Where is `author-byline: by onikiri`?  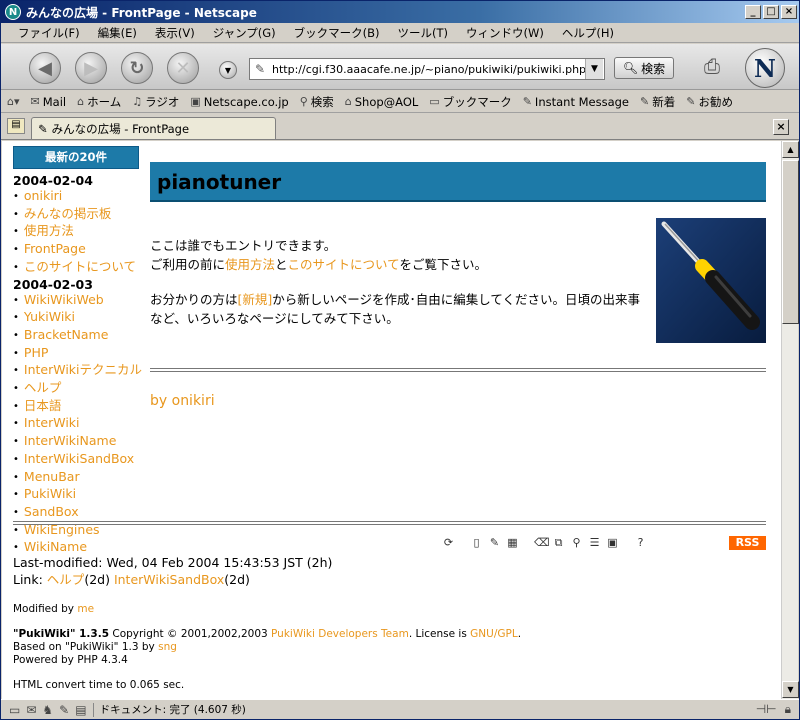 author-byline: by onikiri is located at coordinates (182, 401).